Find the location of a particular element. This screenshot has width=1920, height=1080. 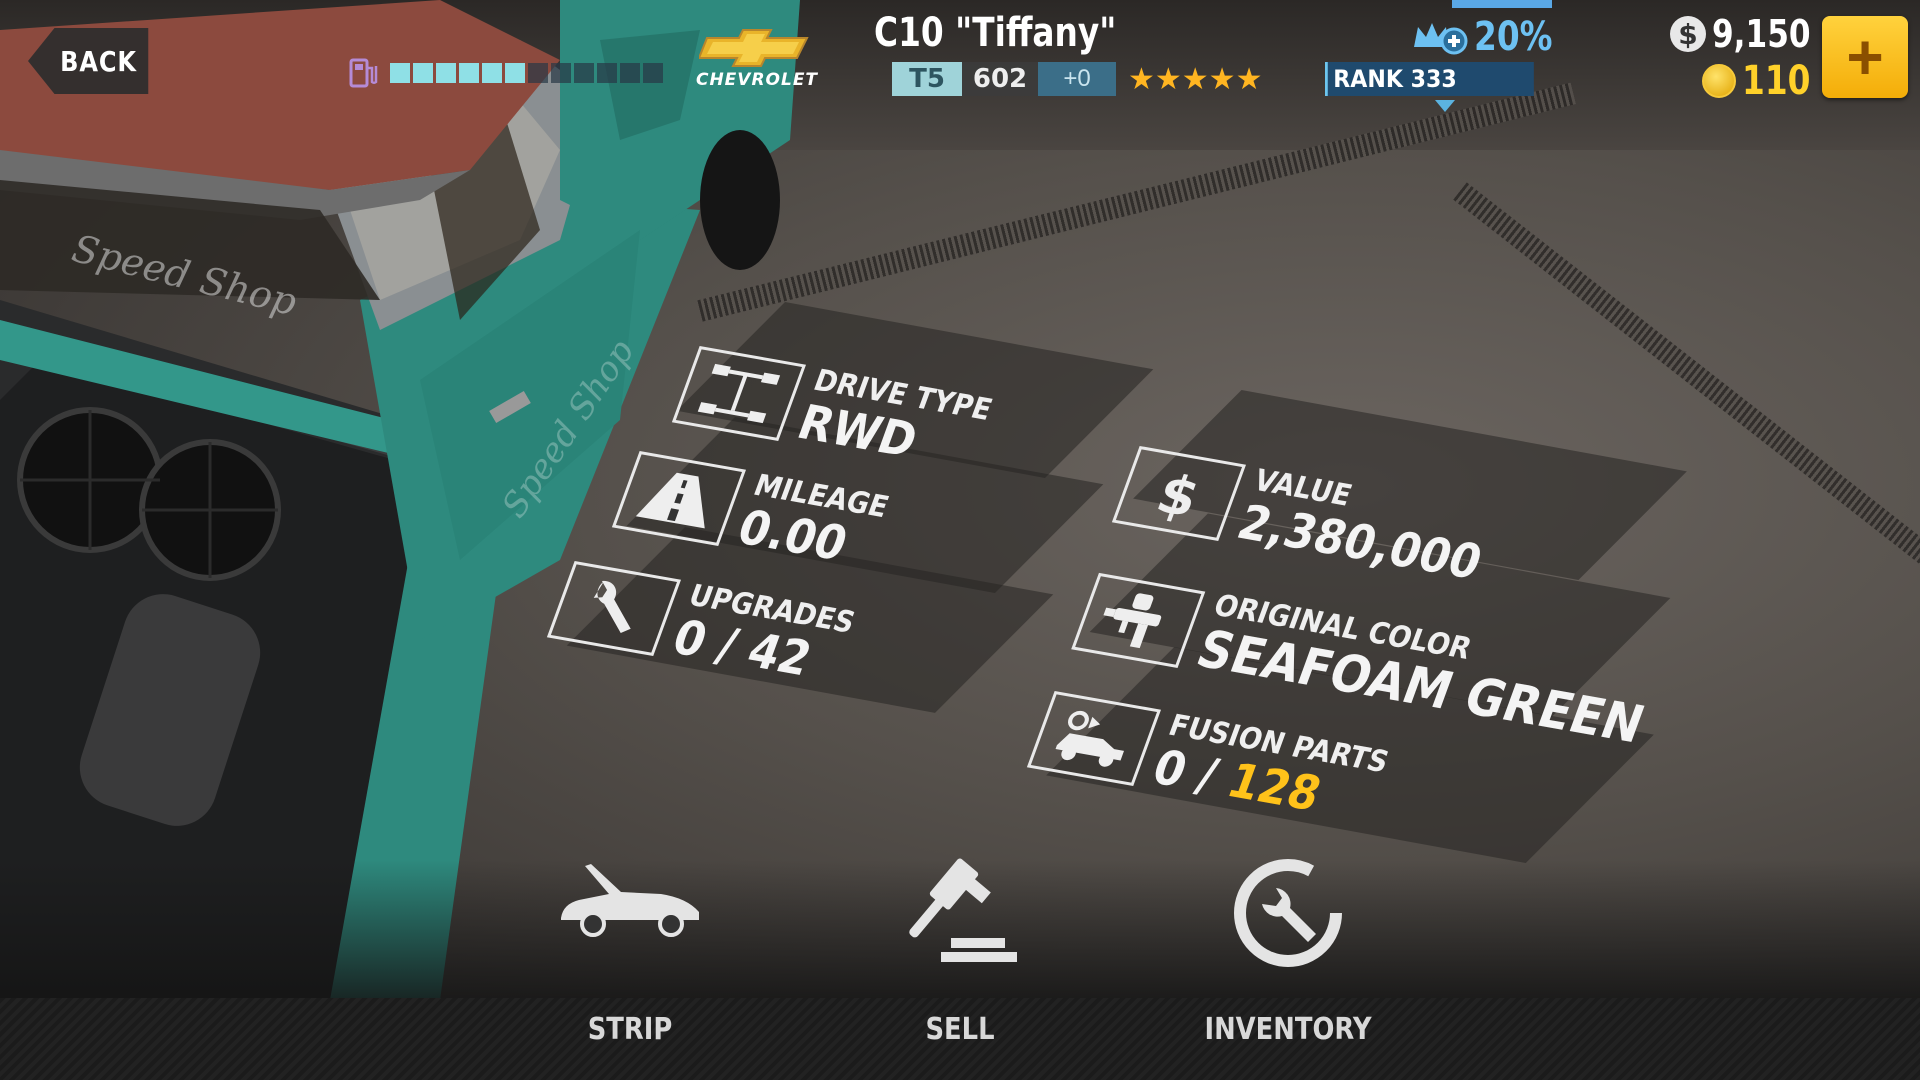

rank-dropdown-icon is located at coordinates (1445, 106).